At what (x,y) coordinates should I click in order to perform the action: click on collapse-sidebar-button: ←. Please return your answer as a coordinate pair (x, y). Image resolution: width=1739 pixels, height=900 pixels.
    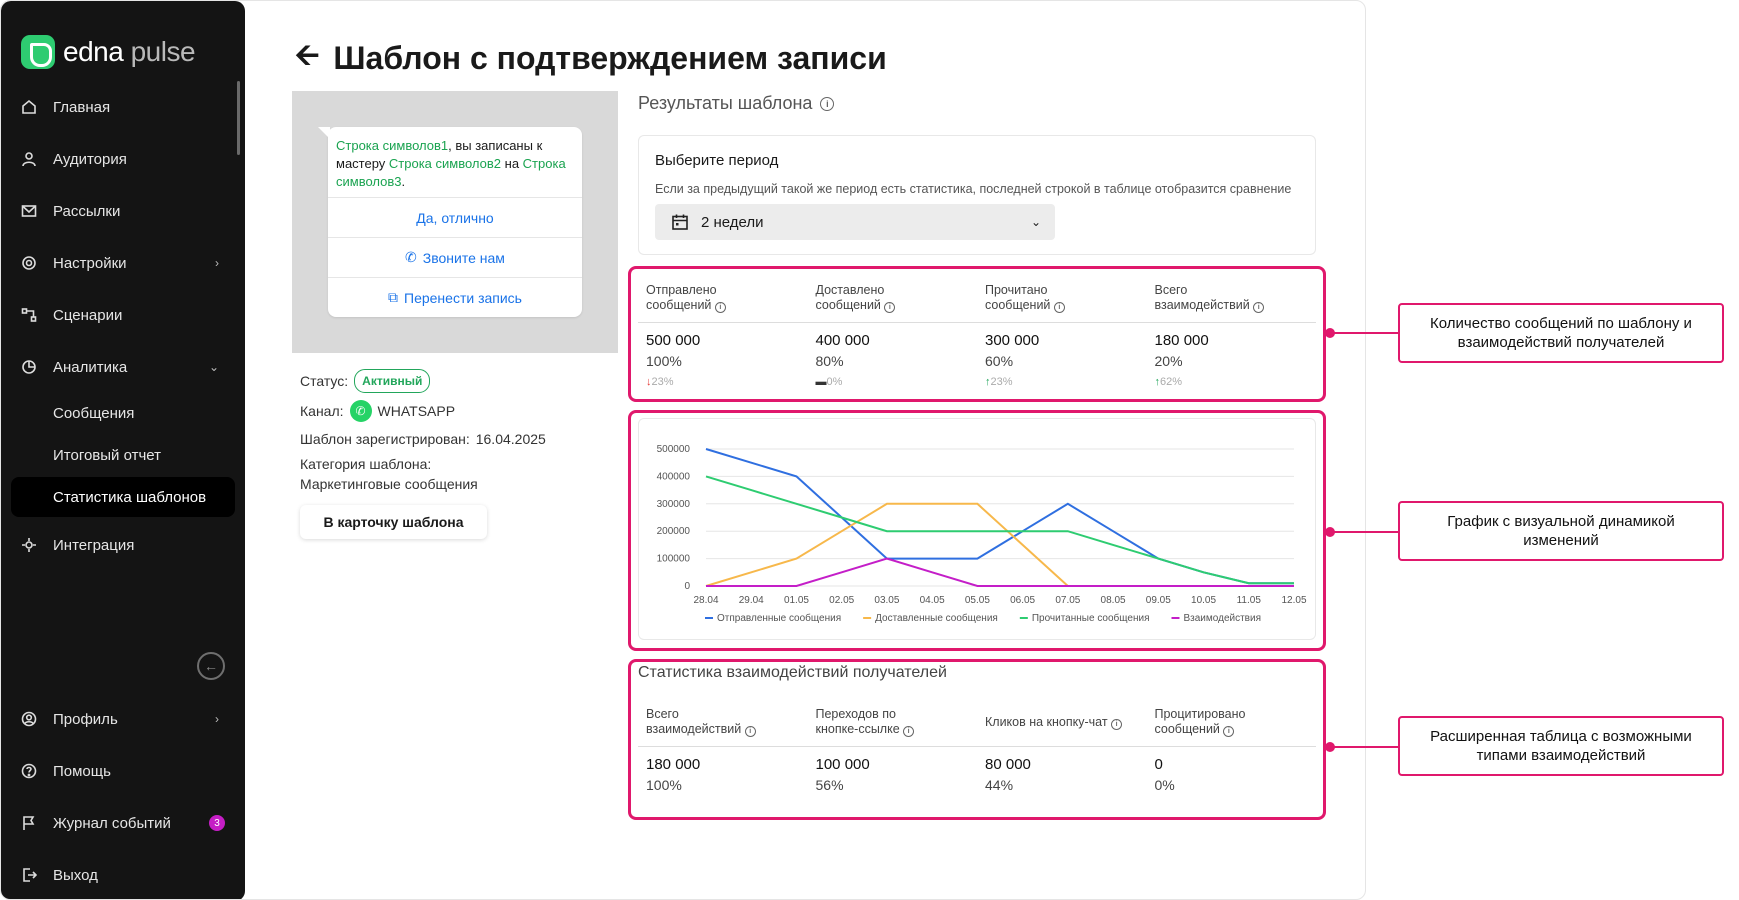
    Looking at the image, I should click on (211, 666).